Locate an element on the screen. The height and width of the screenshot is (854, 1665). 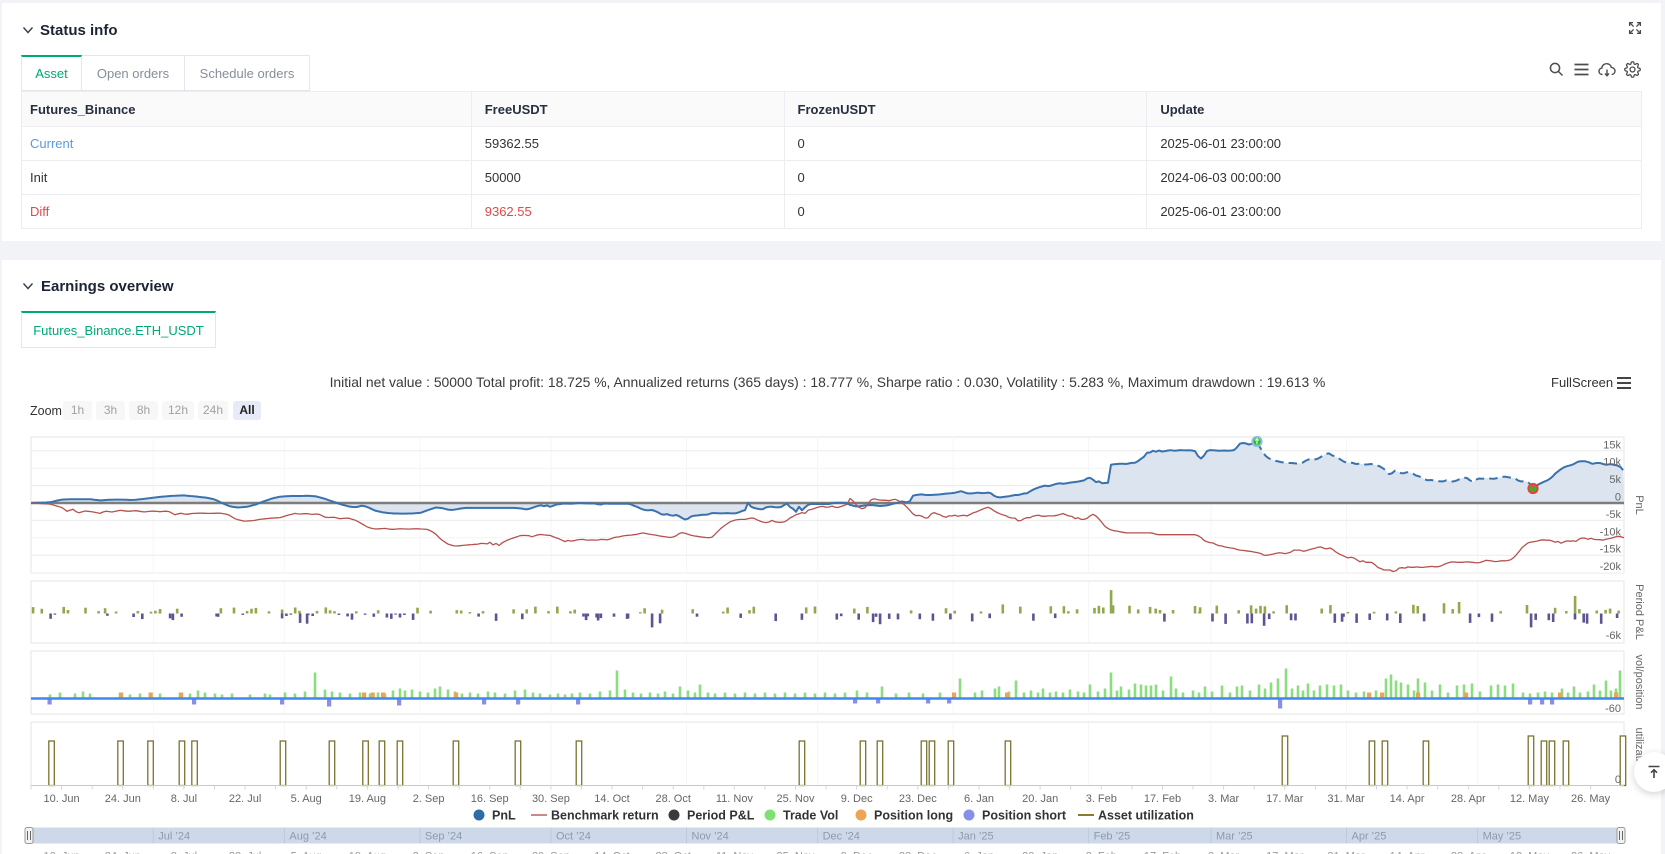
svg-text: Position short is located at coordinates (1024, 816).